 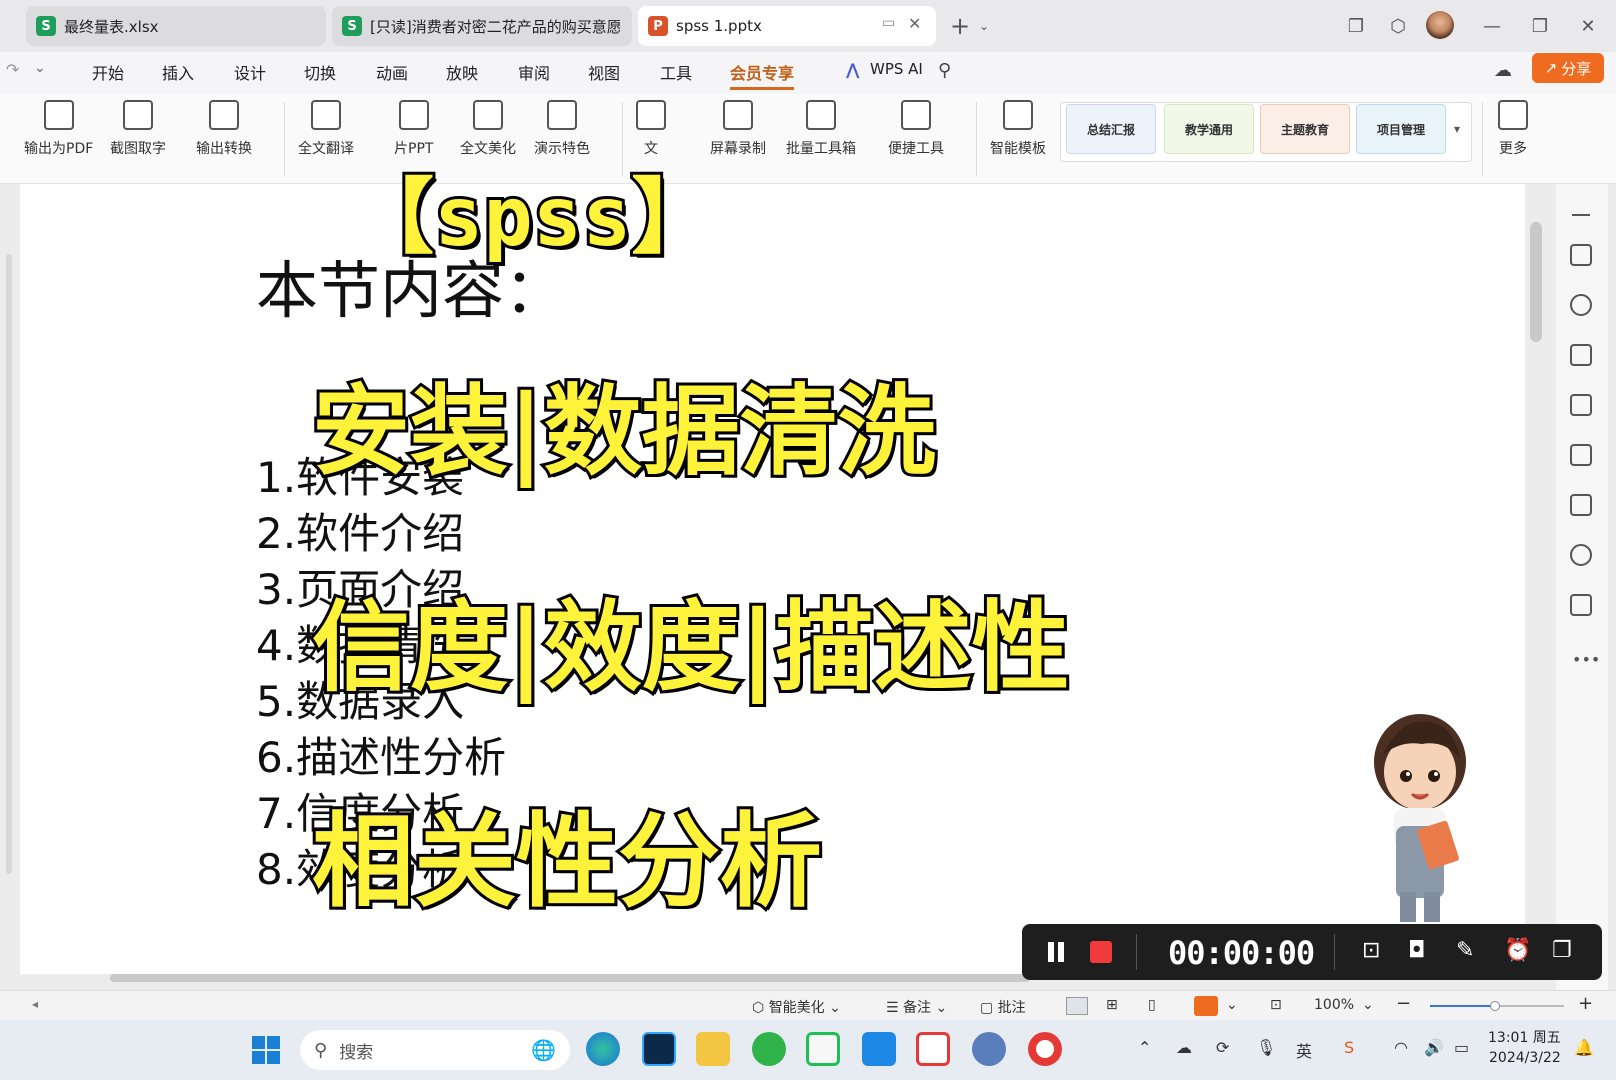 What do you see at coordinates (108, 72) in the screenshot?
I see `menu-home: 开始` at bounding box center [108, 72].